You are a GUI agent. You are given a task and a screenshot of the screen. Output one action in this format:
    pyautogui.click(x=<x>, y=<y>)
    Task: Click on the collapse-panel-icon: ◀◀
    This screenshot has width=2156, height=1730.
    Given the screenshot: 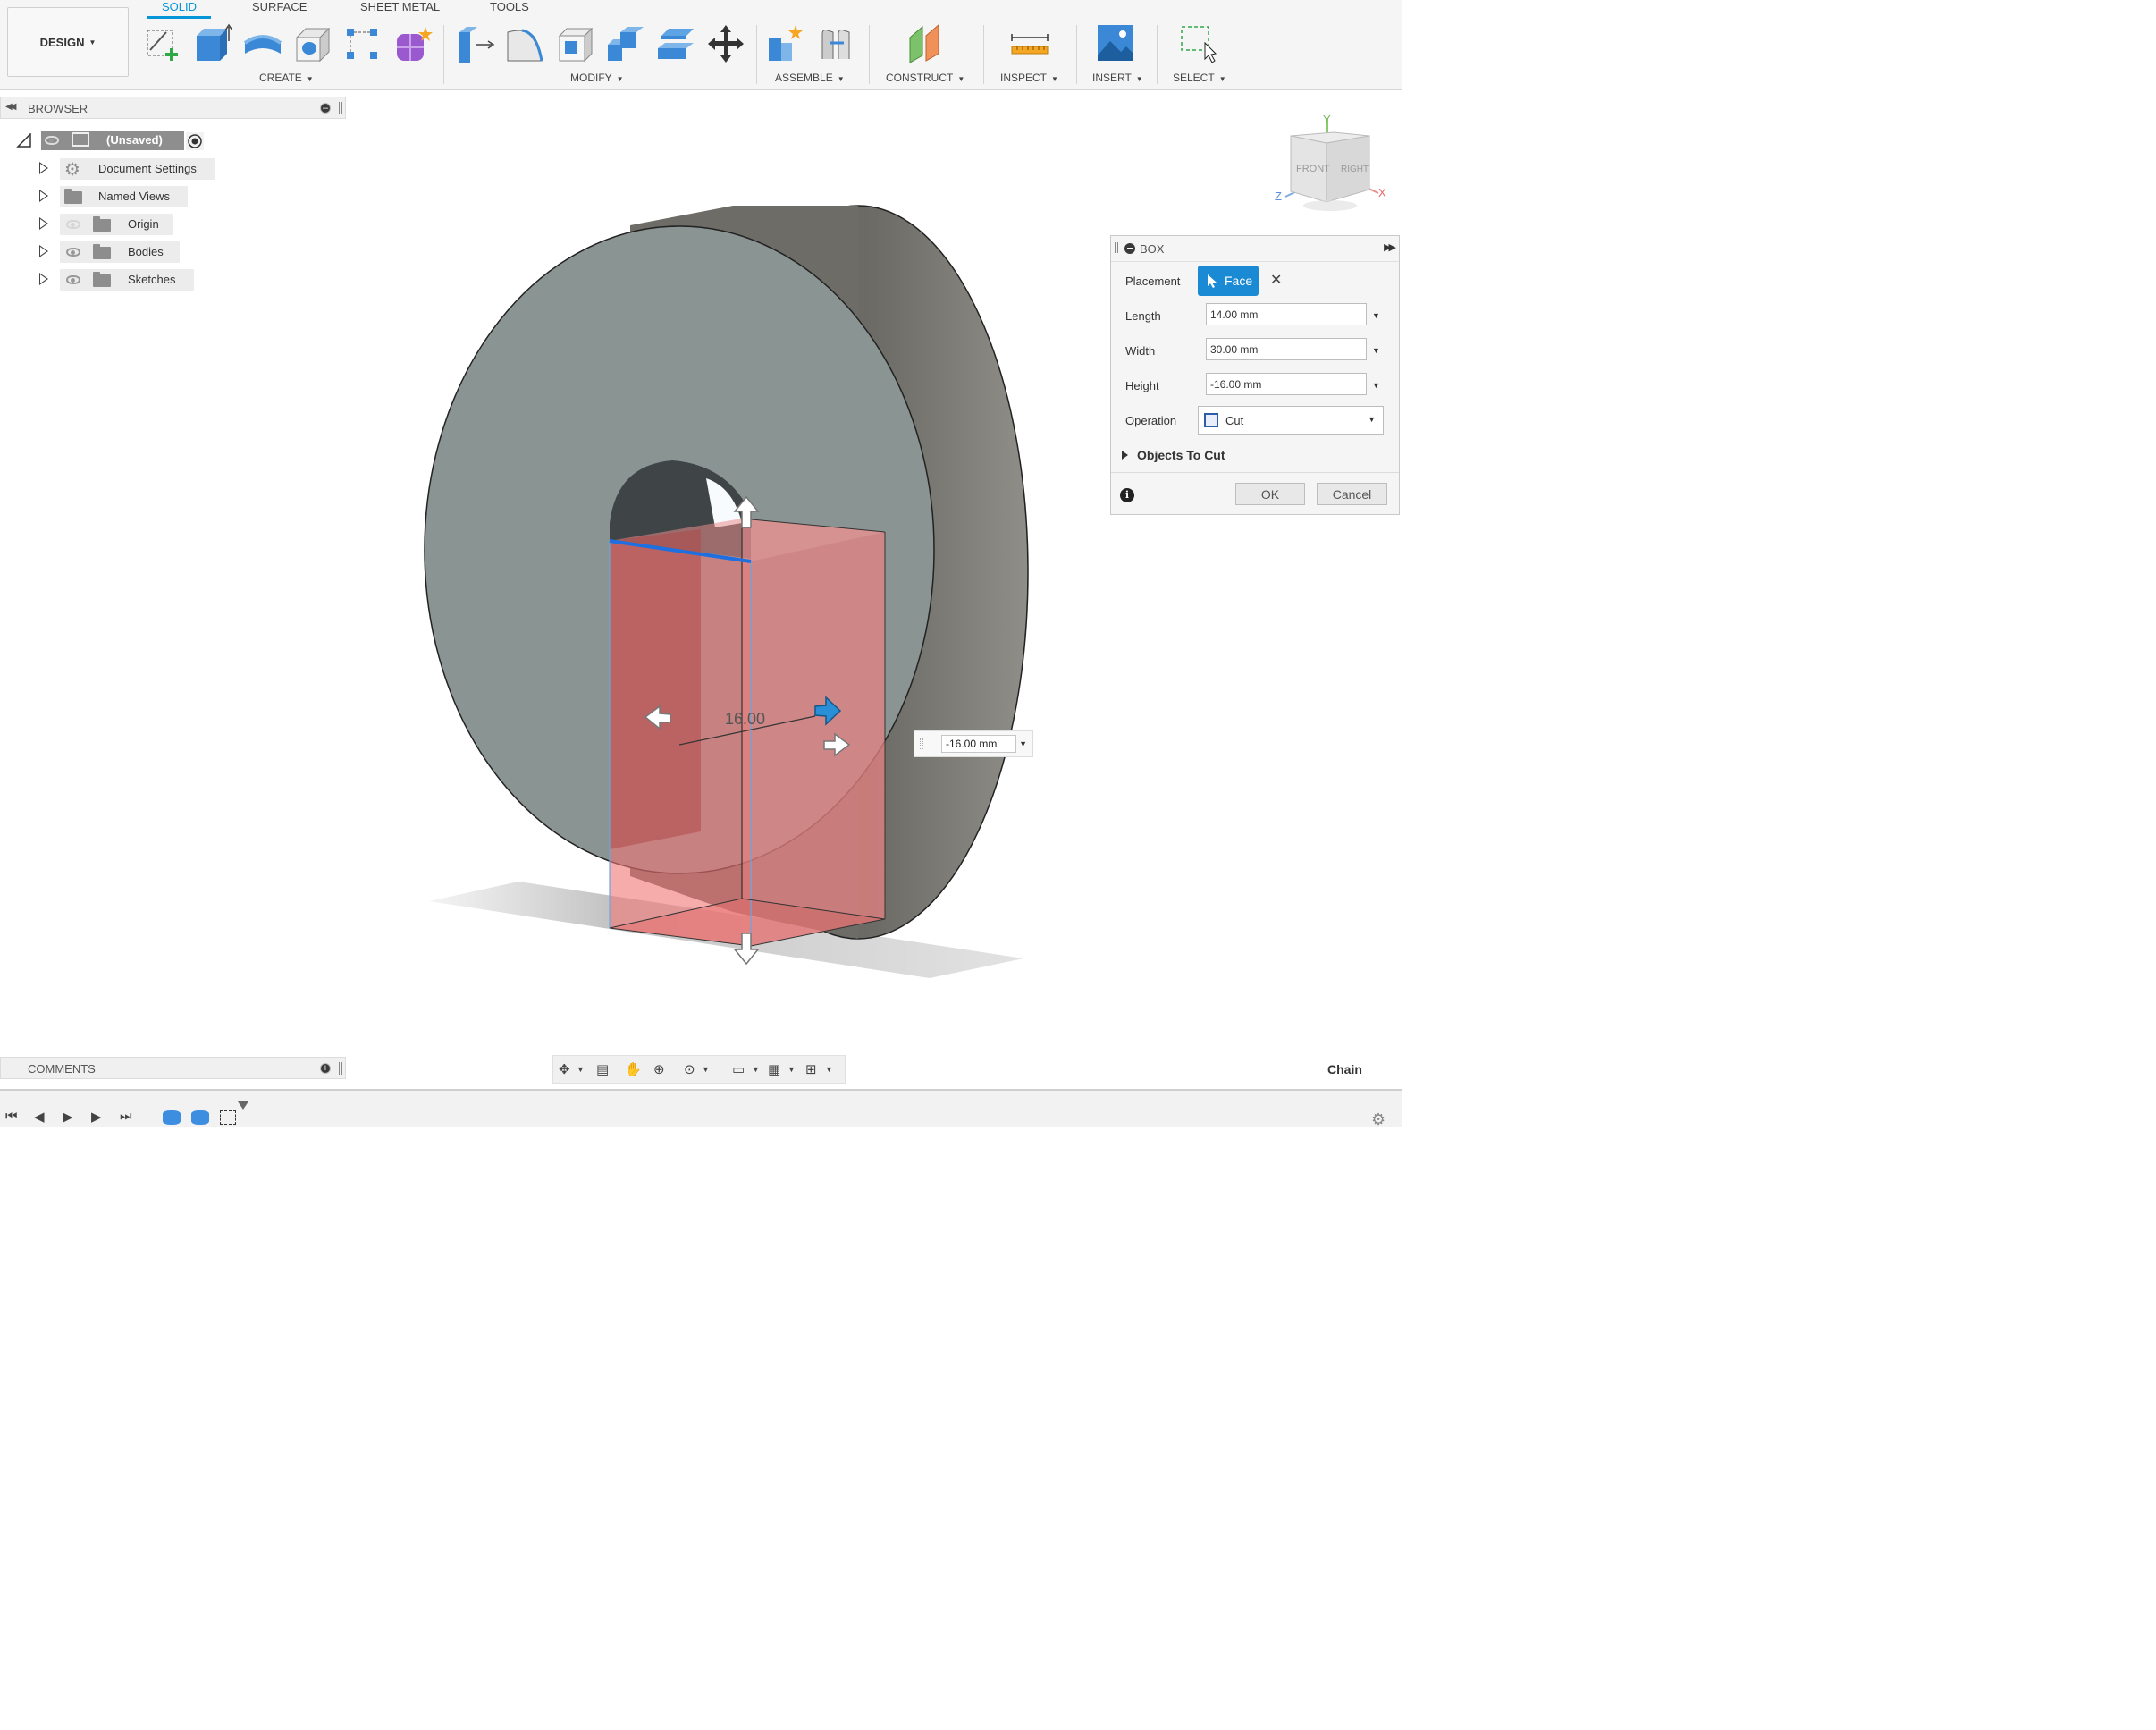 What is the action you would take?
    pyautogui.click(x=11, y=107)
    